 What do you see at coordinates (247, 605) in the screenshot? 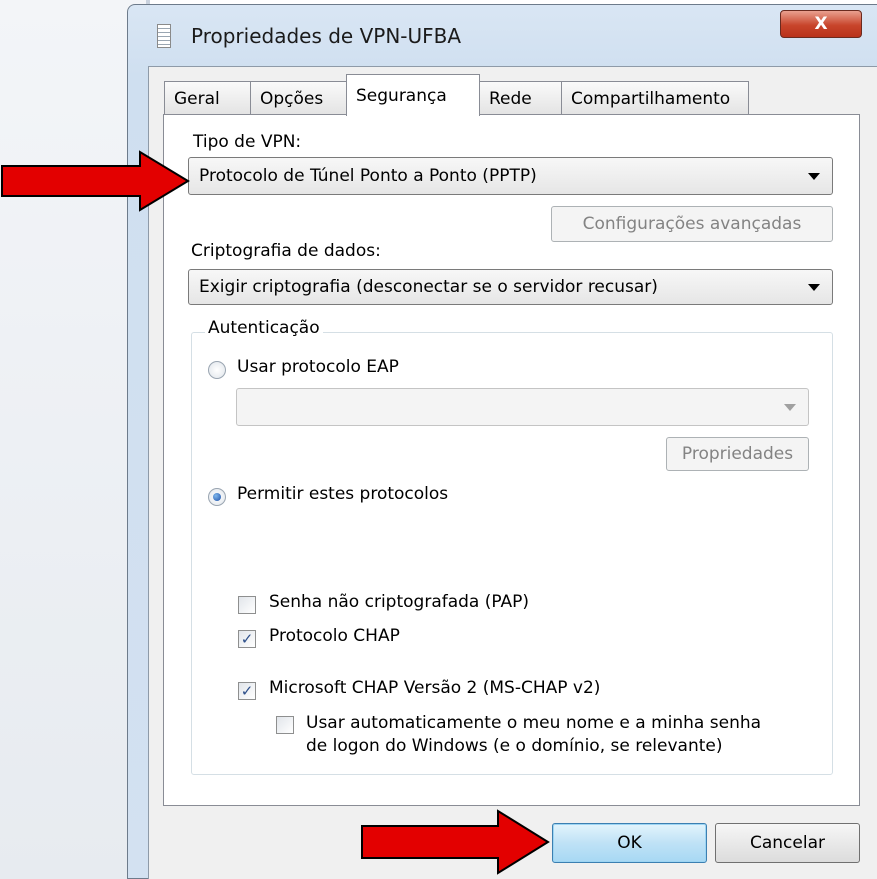
I see `pap-checkbox` at bounding box center [247, 605].